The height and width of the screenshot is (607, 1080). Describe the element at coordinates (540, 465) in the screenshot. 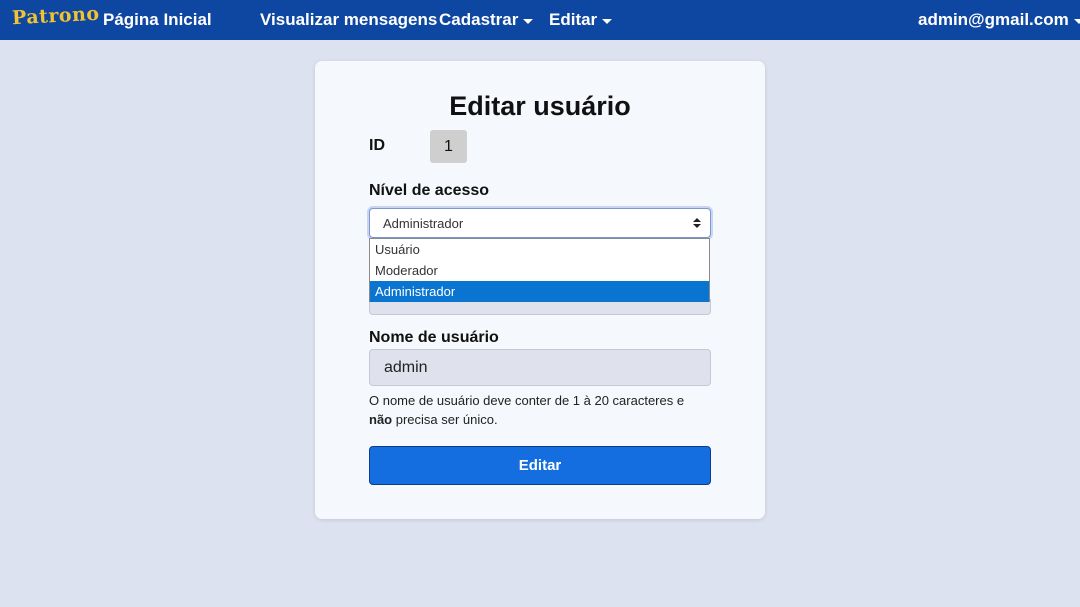

I see `edit-submit-button: Editar` at that location.